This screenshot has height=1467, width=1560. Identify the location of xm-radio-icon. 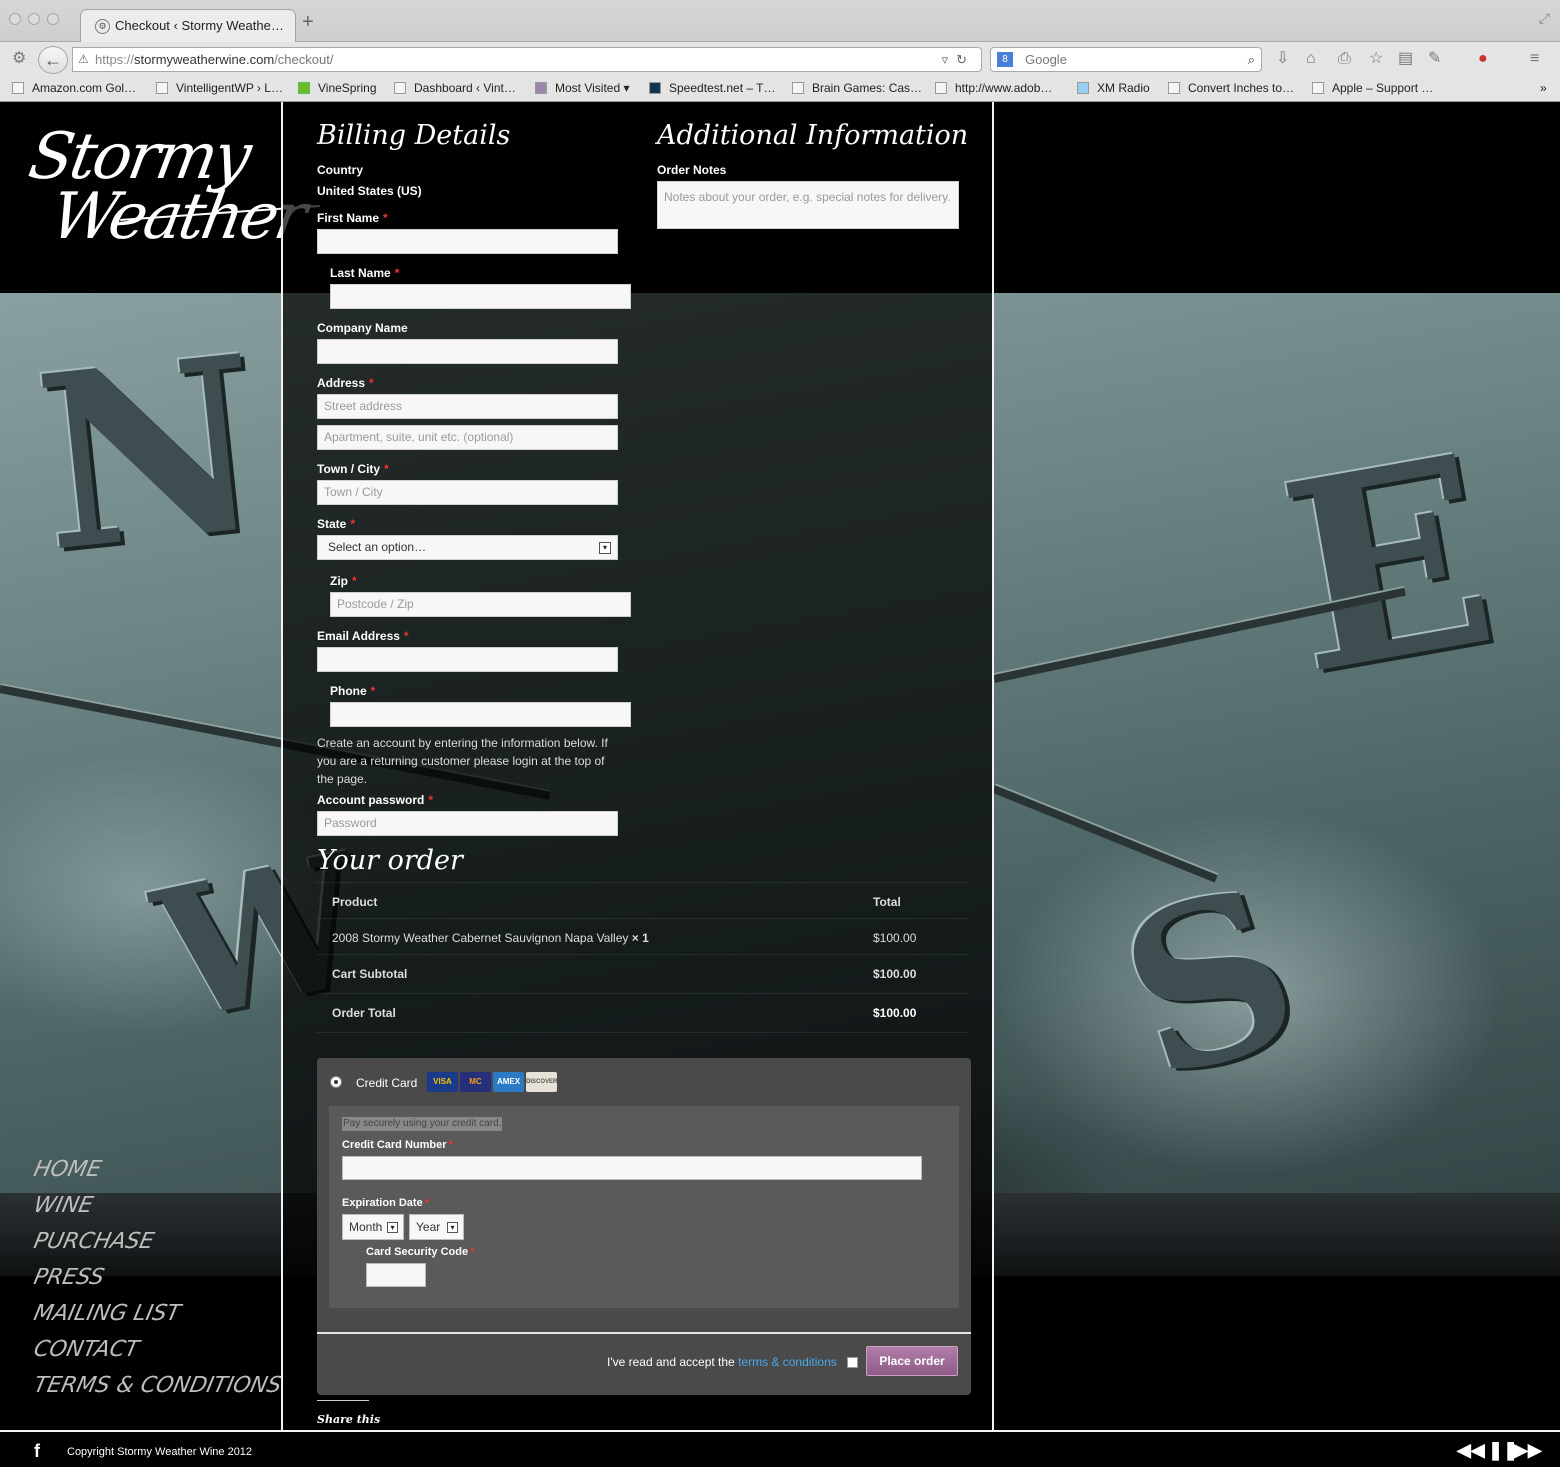
(1083, 88).